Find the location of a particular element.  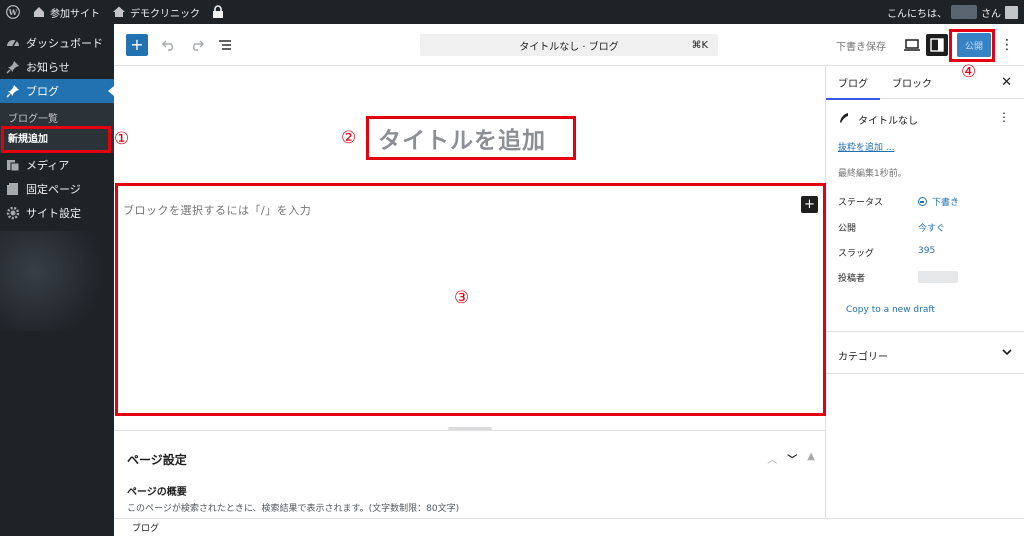

house-icon is located at coordinates (119, 12).